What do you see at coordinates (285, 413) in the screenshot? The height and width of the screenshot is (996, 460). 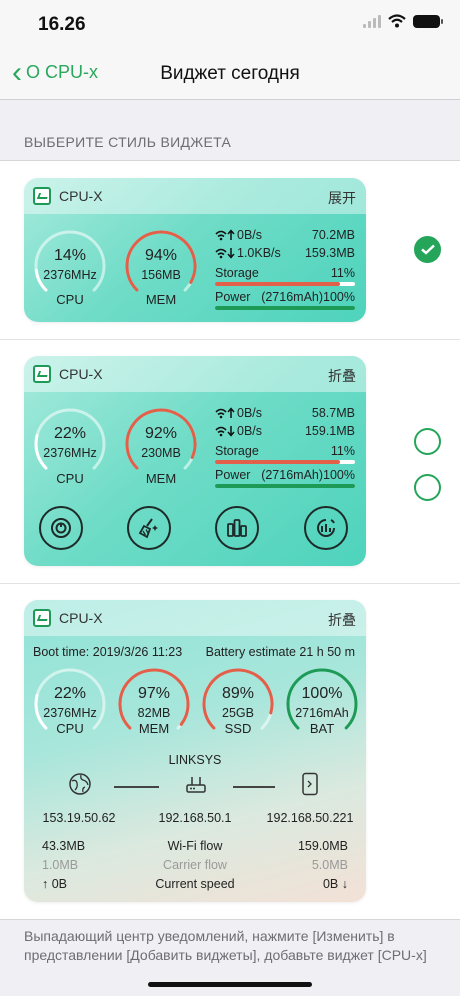 I see `upload-row: 0B/s 58.7MB` at bounding box center [285, 413].